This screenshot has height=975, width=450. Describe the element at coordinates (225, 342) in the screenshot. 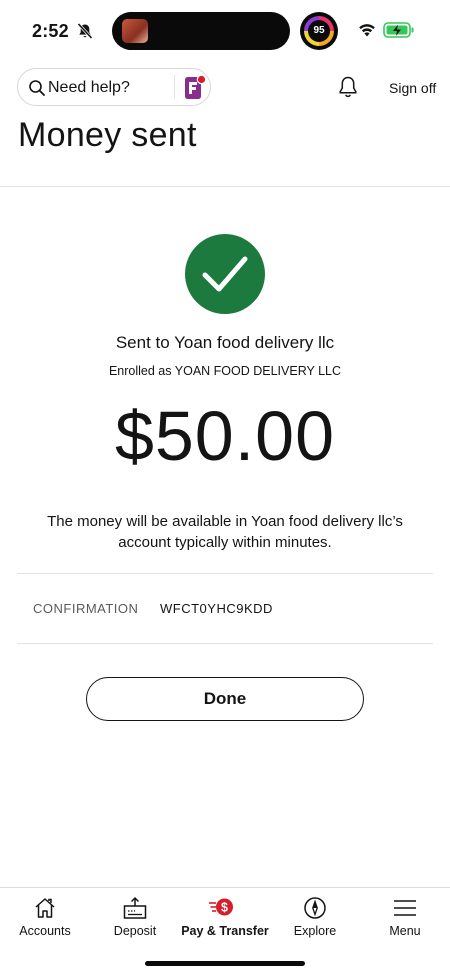

I see `recipient-heading: Sent to Yoan food delivery llc` at that location.